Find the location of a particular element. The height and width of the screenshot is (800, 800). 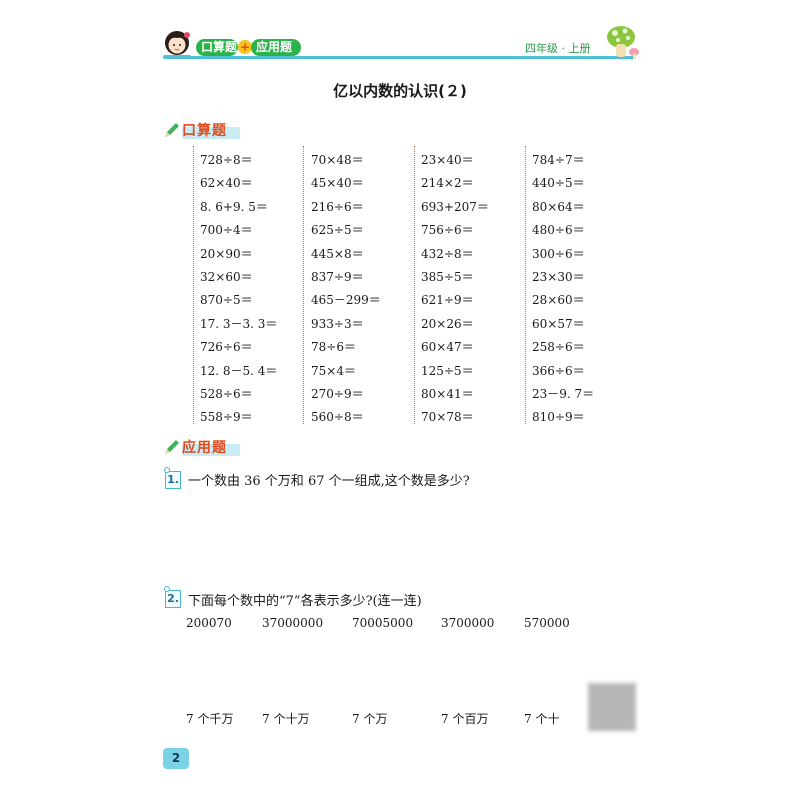

oral-problem: 300÷6＝ is located at coordinates (558, 254).